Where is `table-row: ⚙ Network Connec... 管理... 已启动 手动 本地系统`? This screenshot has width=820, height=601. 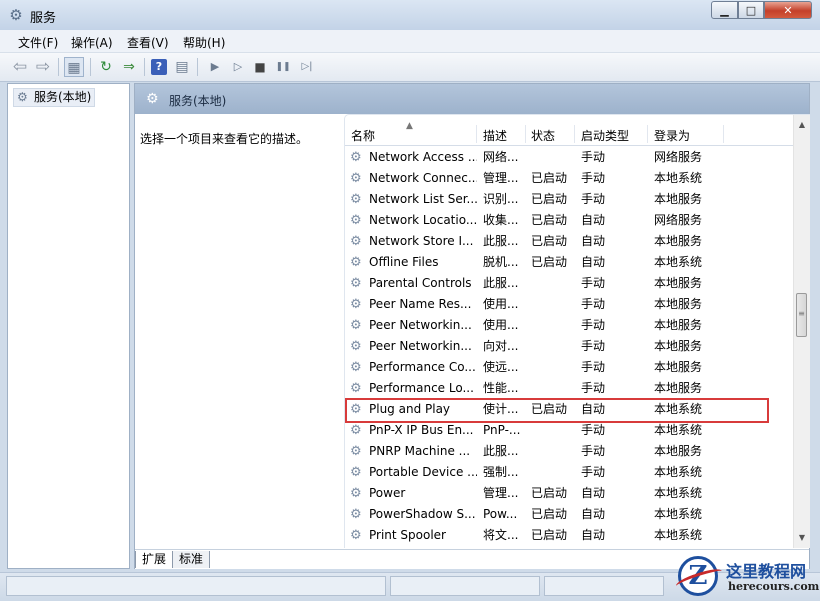 table-row: ⚙ Network Connec... 管理... 已启动 手动 本地系统 is located at coordinates (569, 178).